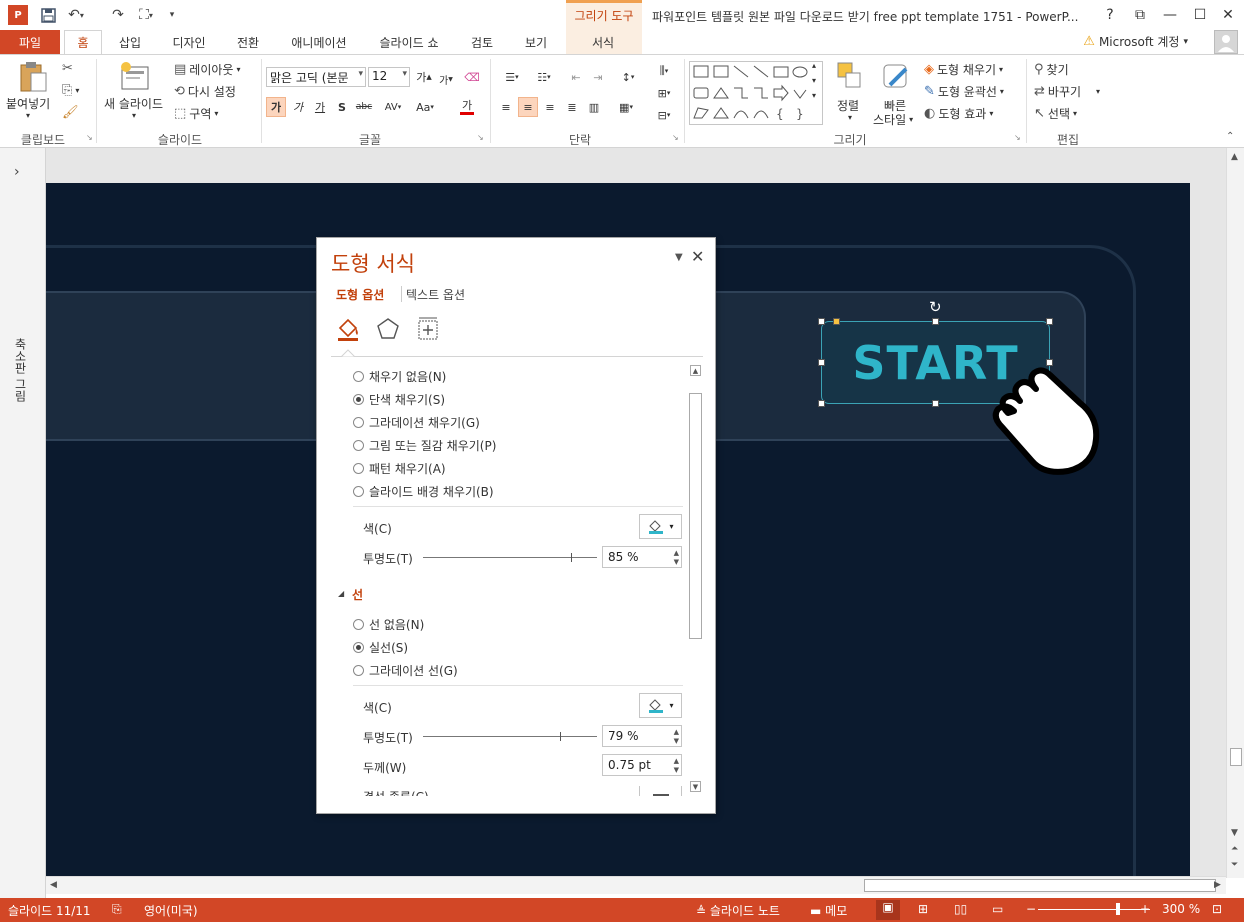  I want to click on line-transparency-slider, so click(510, 736).